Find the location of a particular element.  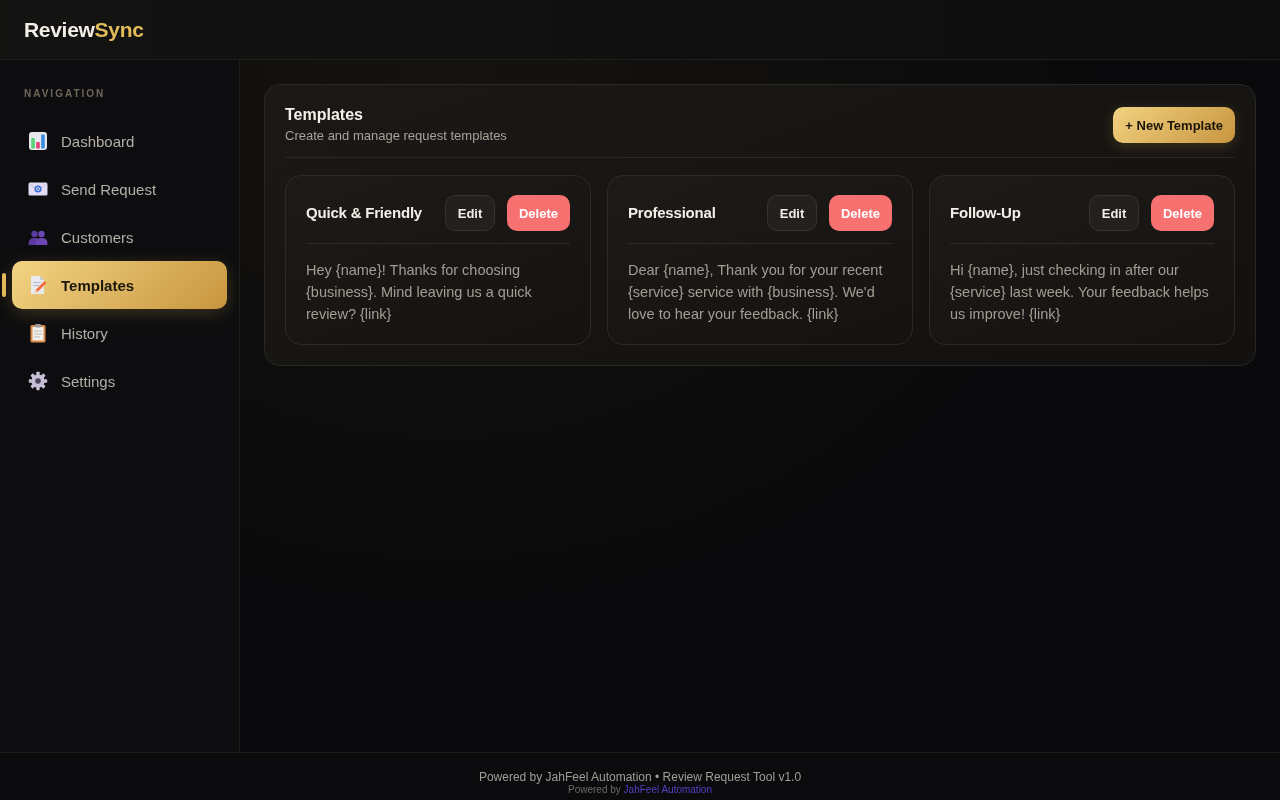

template-title: Follow-Up is located at coordinates (985, 212).